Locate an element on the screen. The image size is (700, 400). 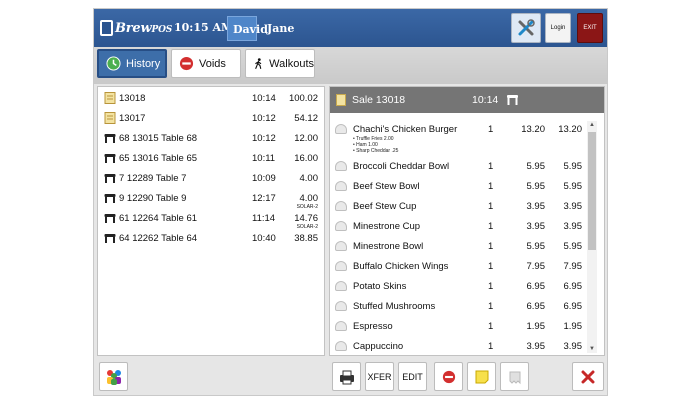
receipt-item-row: Beef Stew Bowl 1 5.95 5.95 is located at coordinates (463, 188).